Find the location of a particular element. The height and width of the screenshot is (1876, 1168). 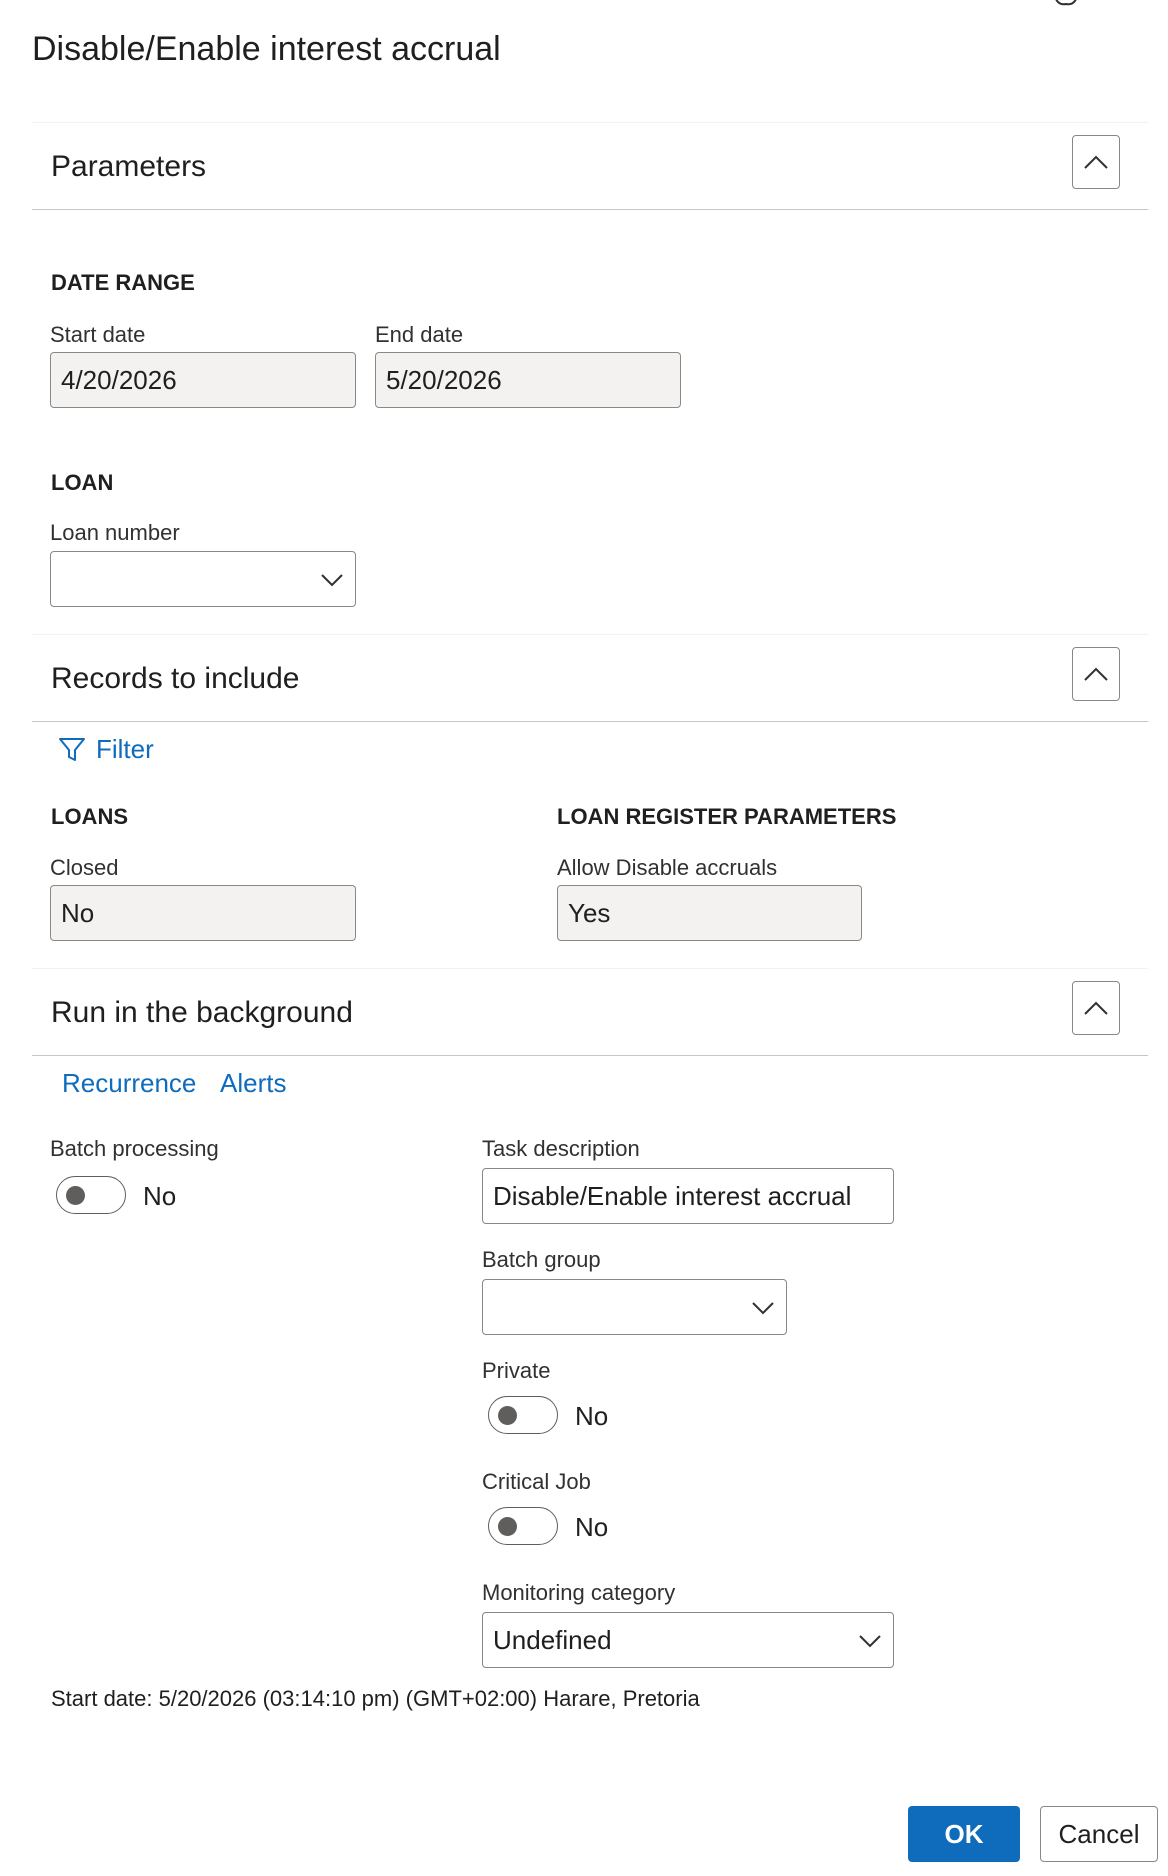

batch-group-label: Batch group is located at coordinates (541, 1259).